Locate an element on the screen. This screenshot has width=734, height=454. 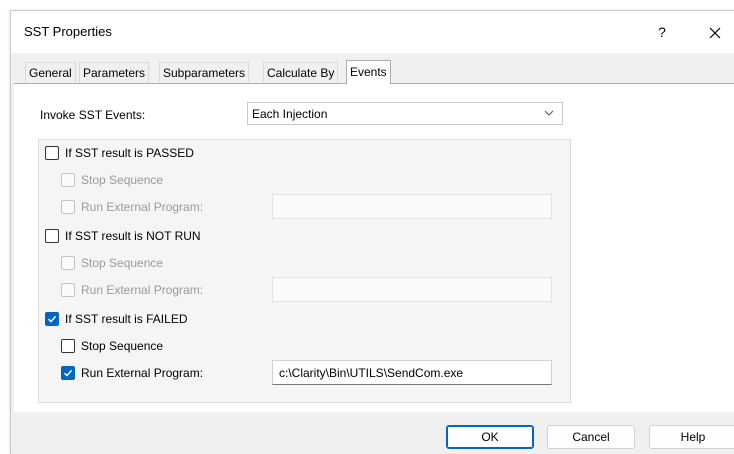
failed-program-path-field: c:\Clarity\Bin\UTILS\SendCom.exe is located at coordinates (412, 372).